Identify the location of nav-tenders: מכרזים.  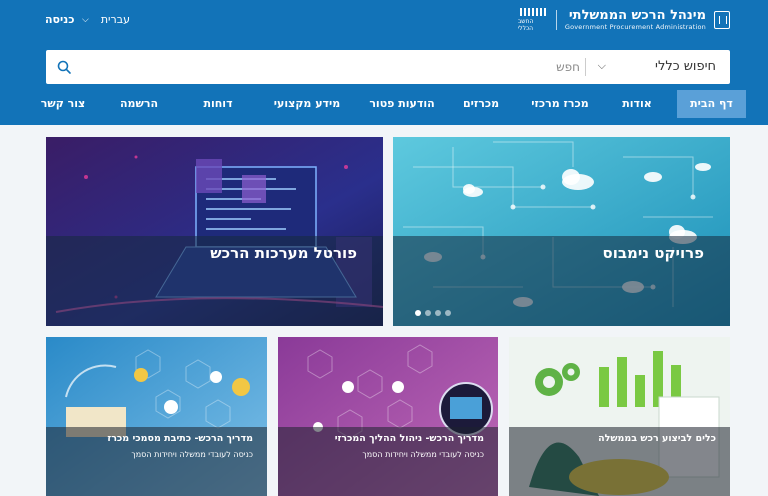
(481, 104).